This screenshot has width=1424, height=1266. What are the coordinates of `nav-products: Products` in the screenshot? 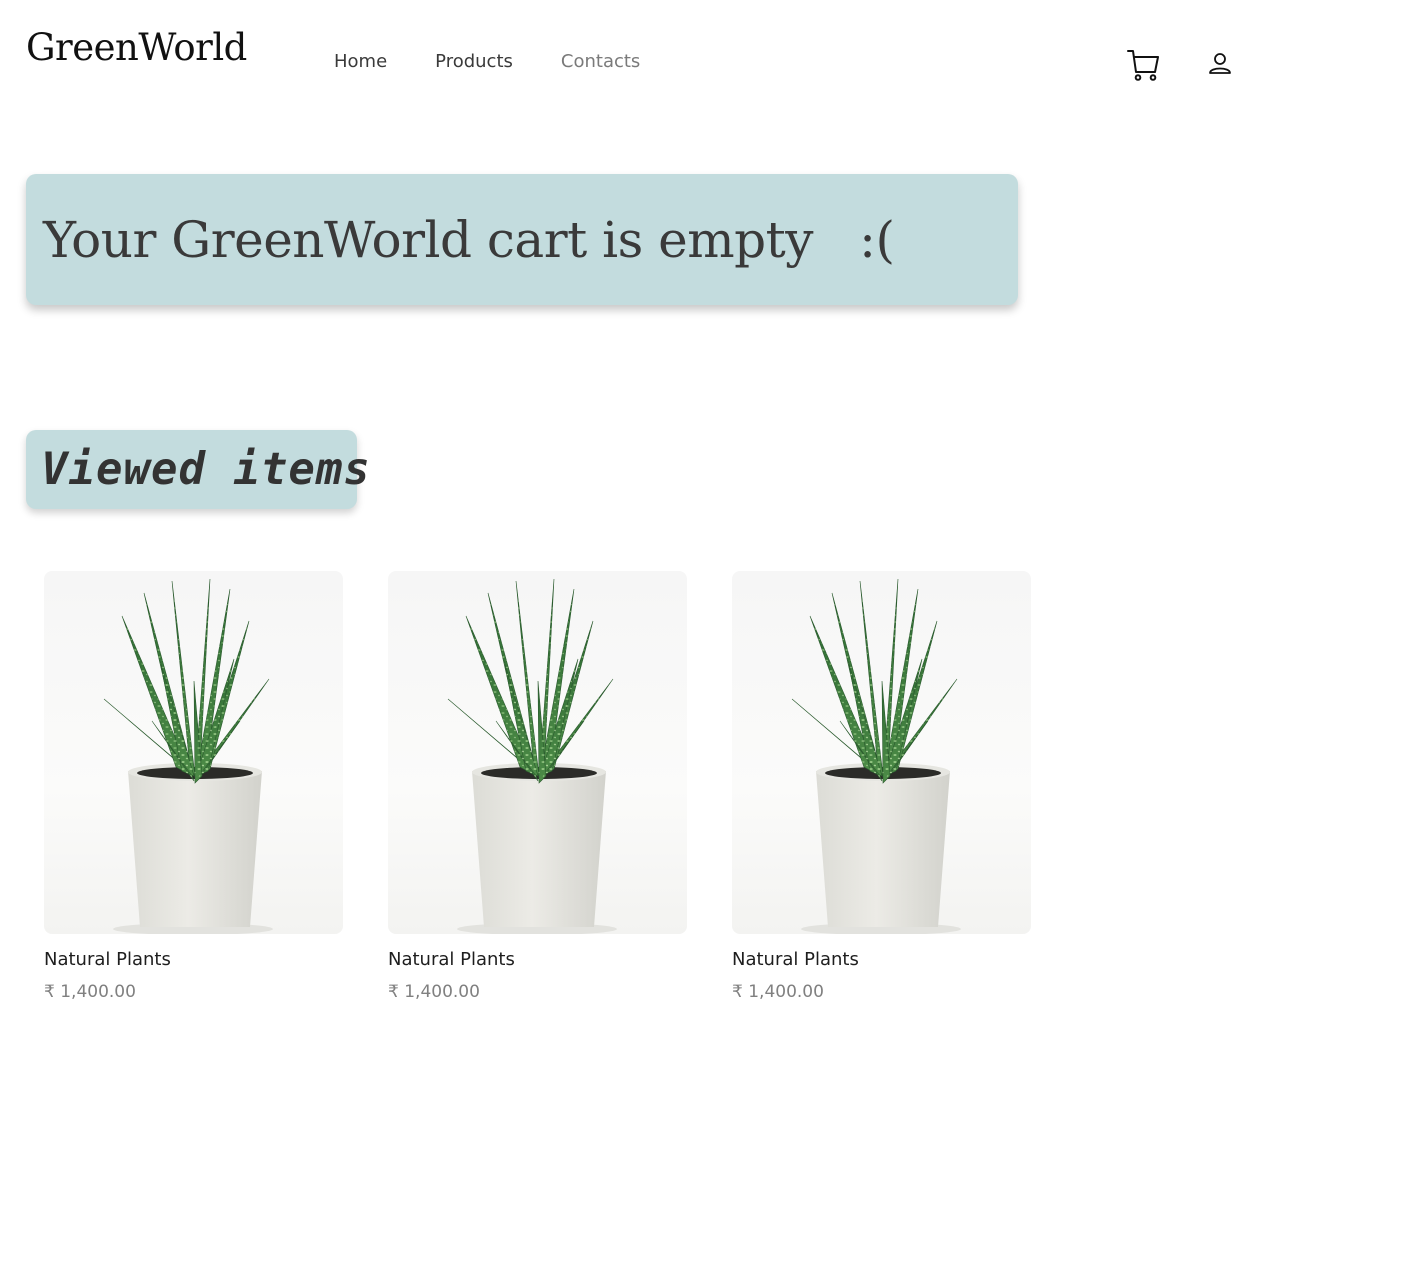 It's located at (474, 61).